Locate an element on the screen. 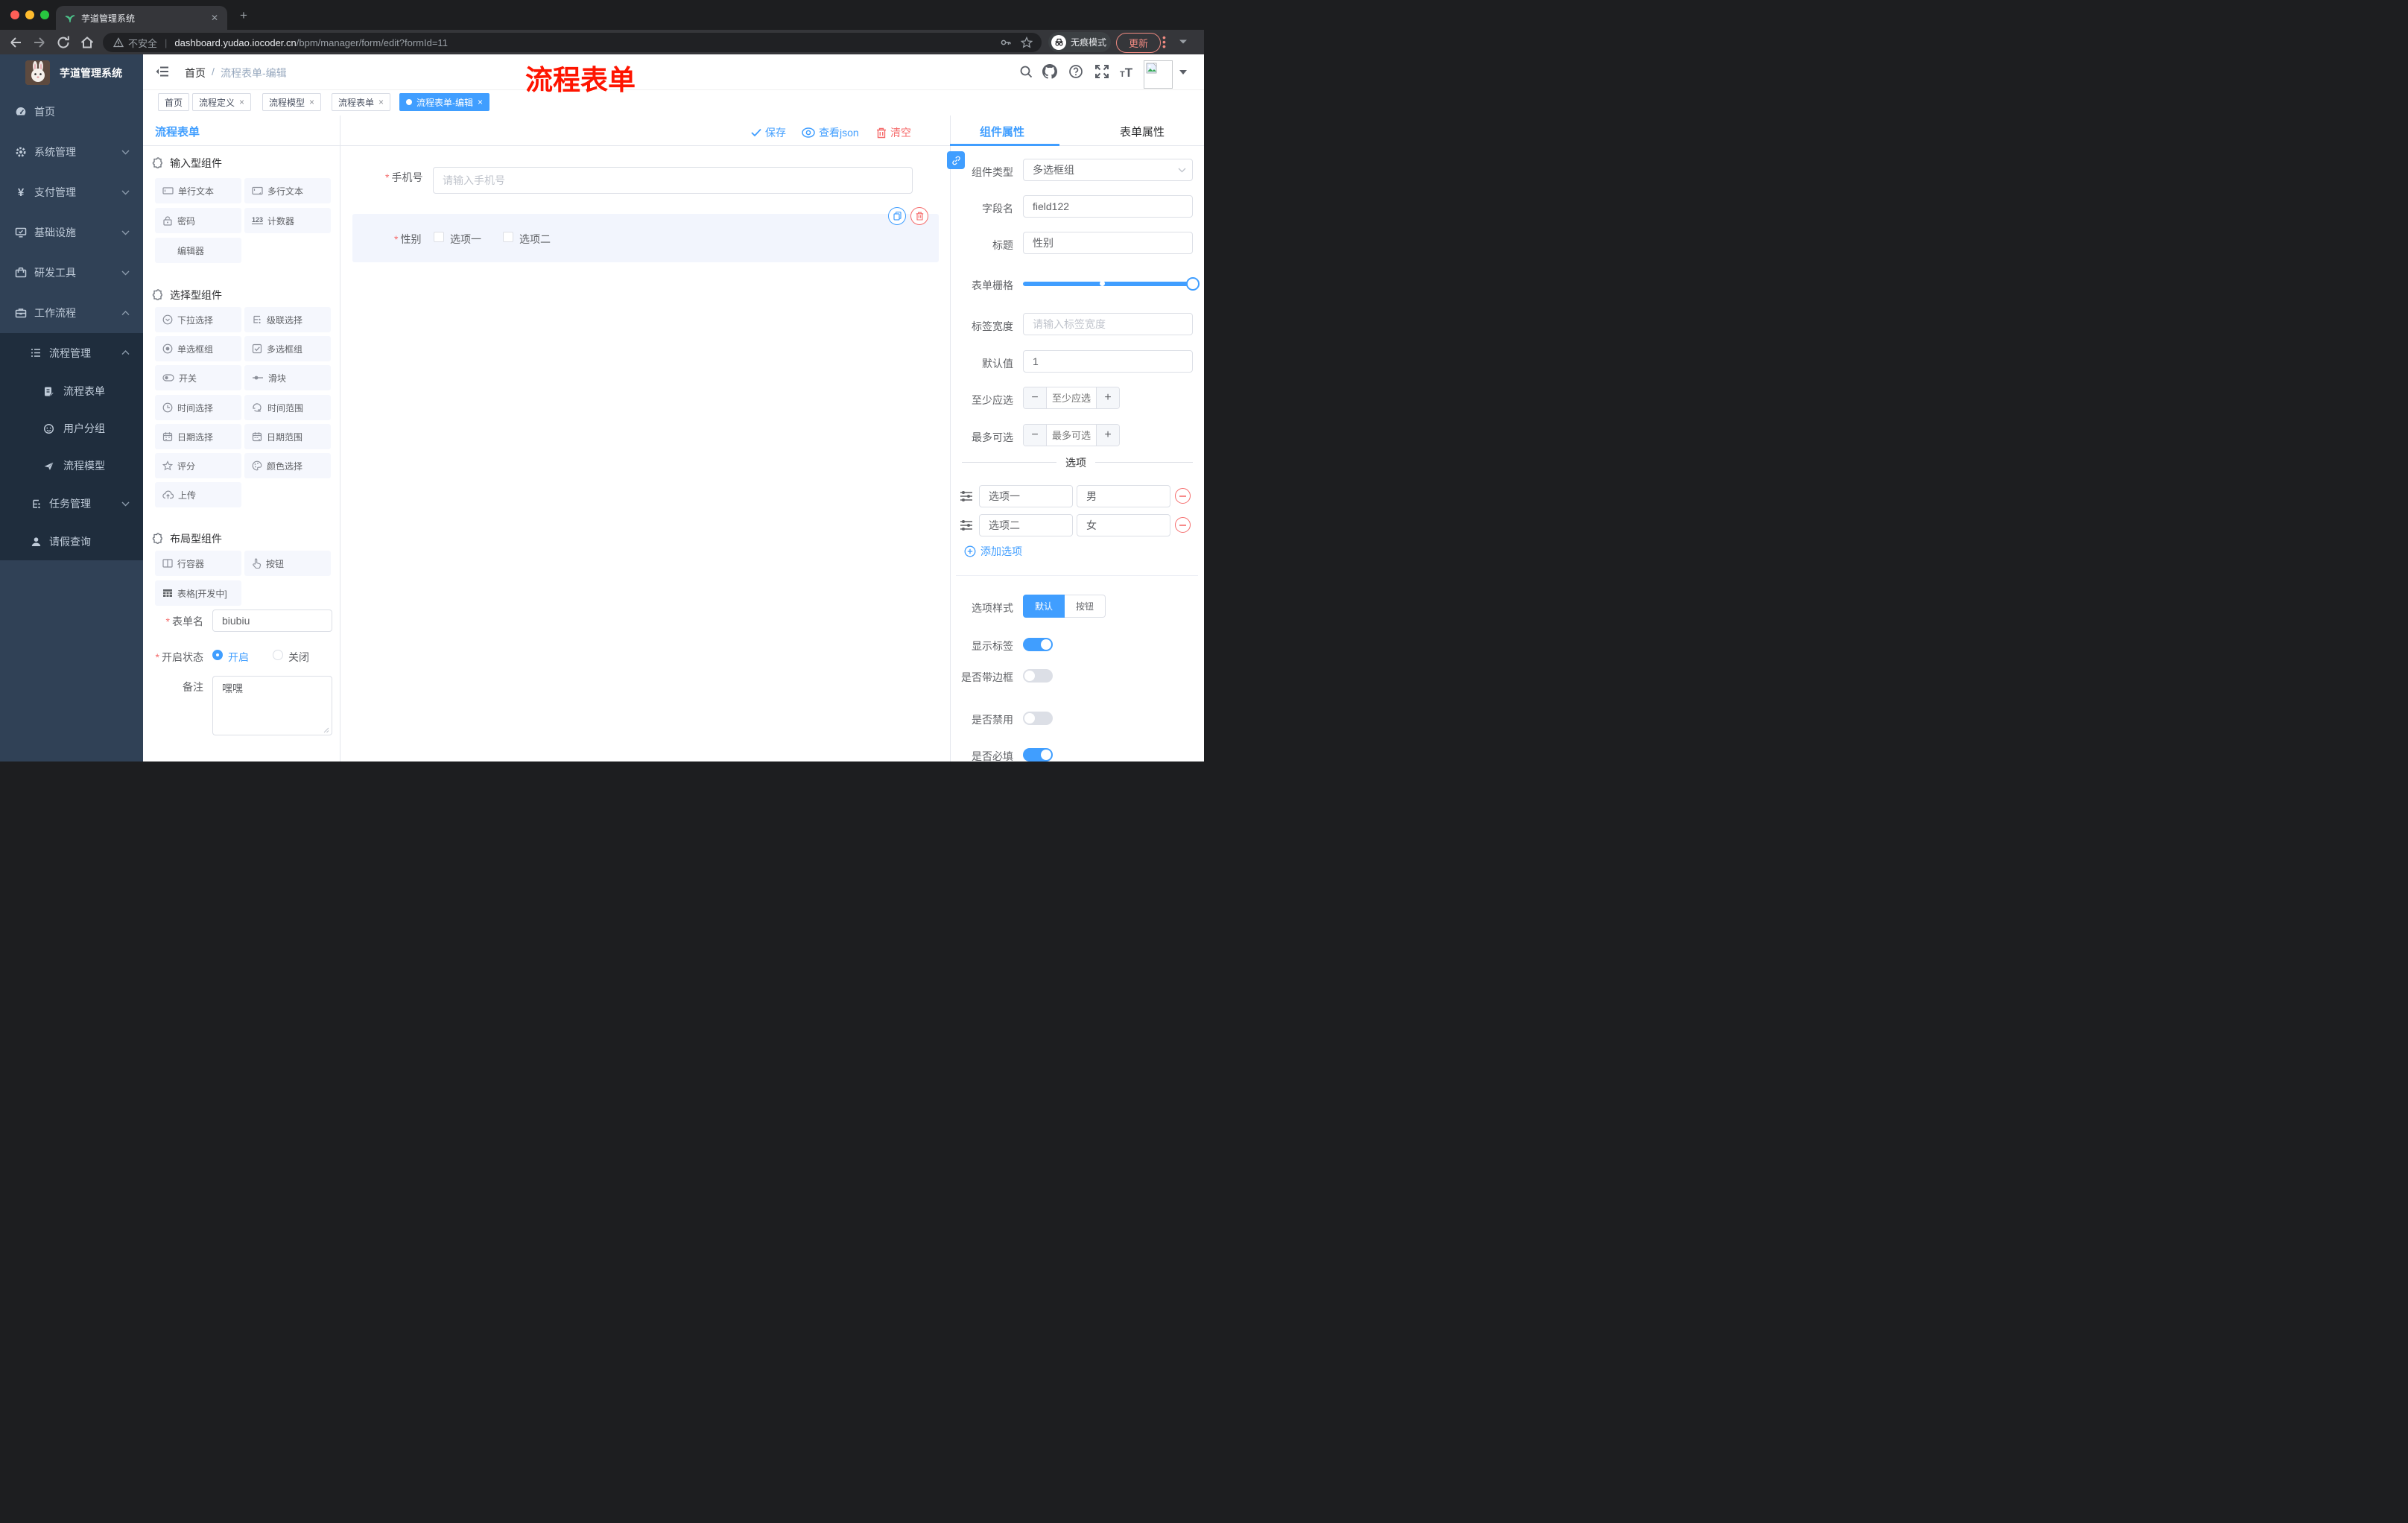 The height and width of the screenshot is (1523, 2408). option2-value-input is located at coordinates (1123, 525).